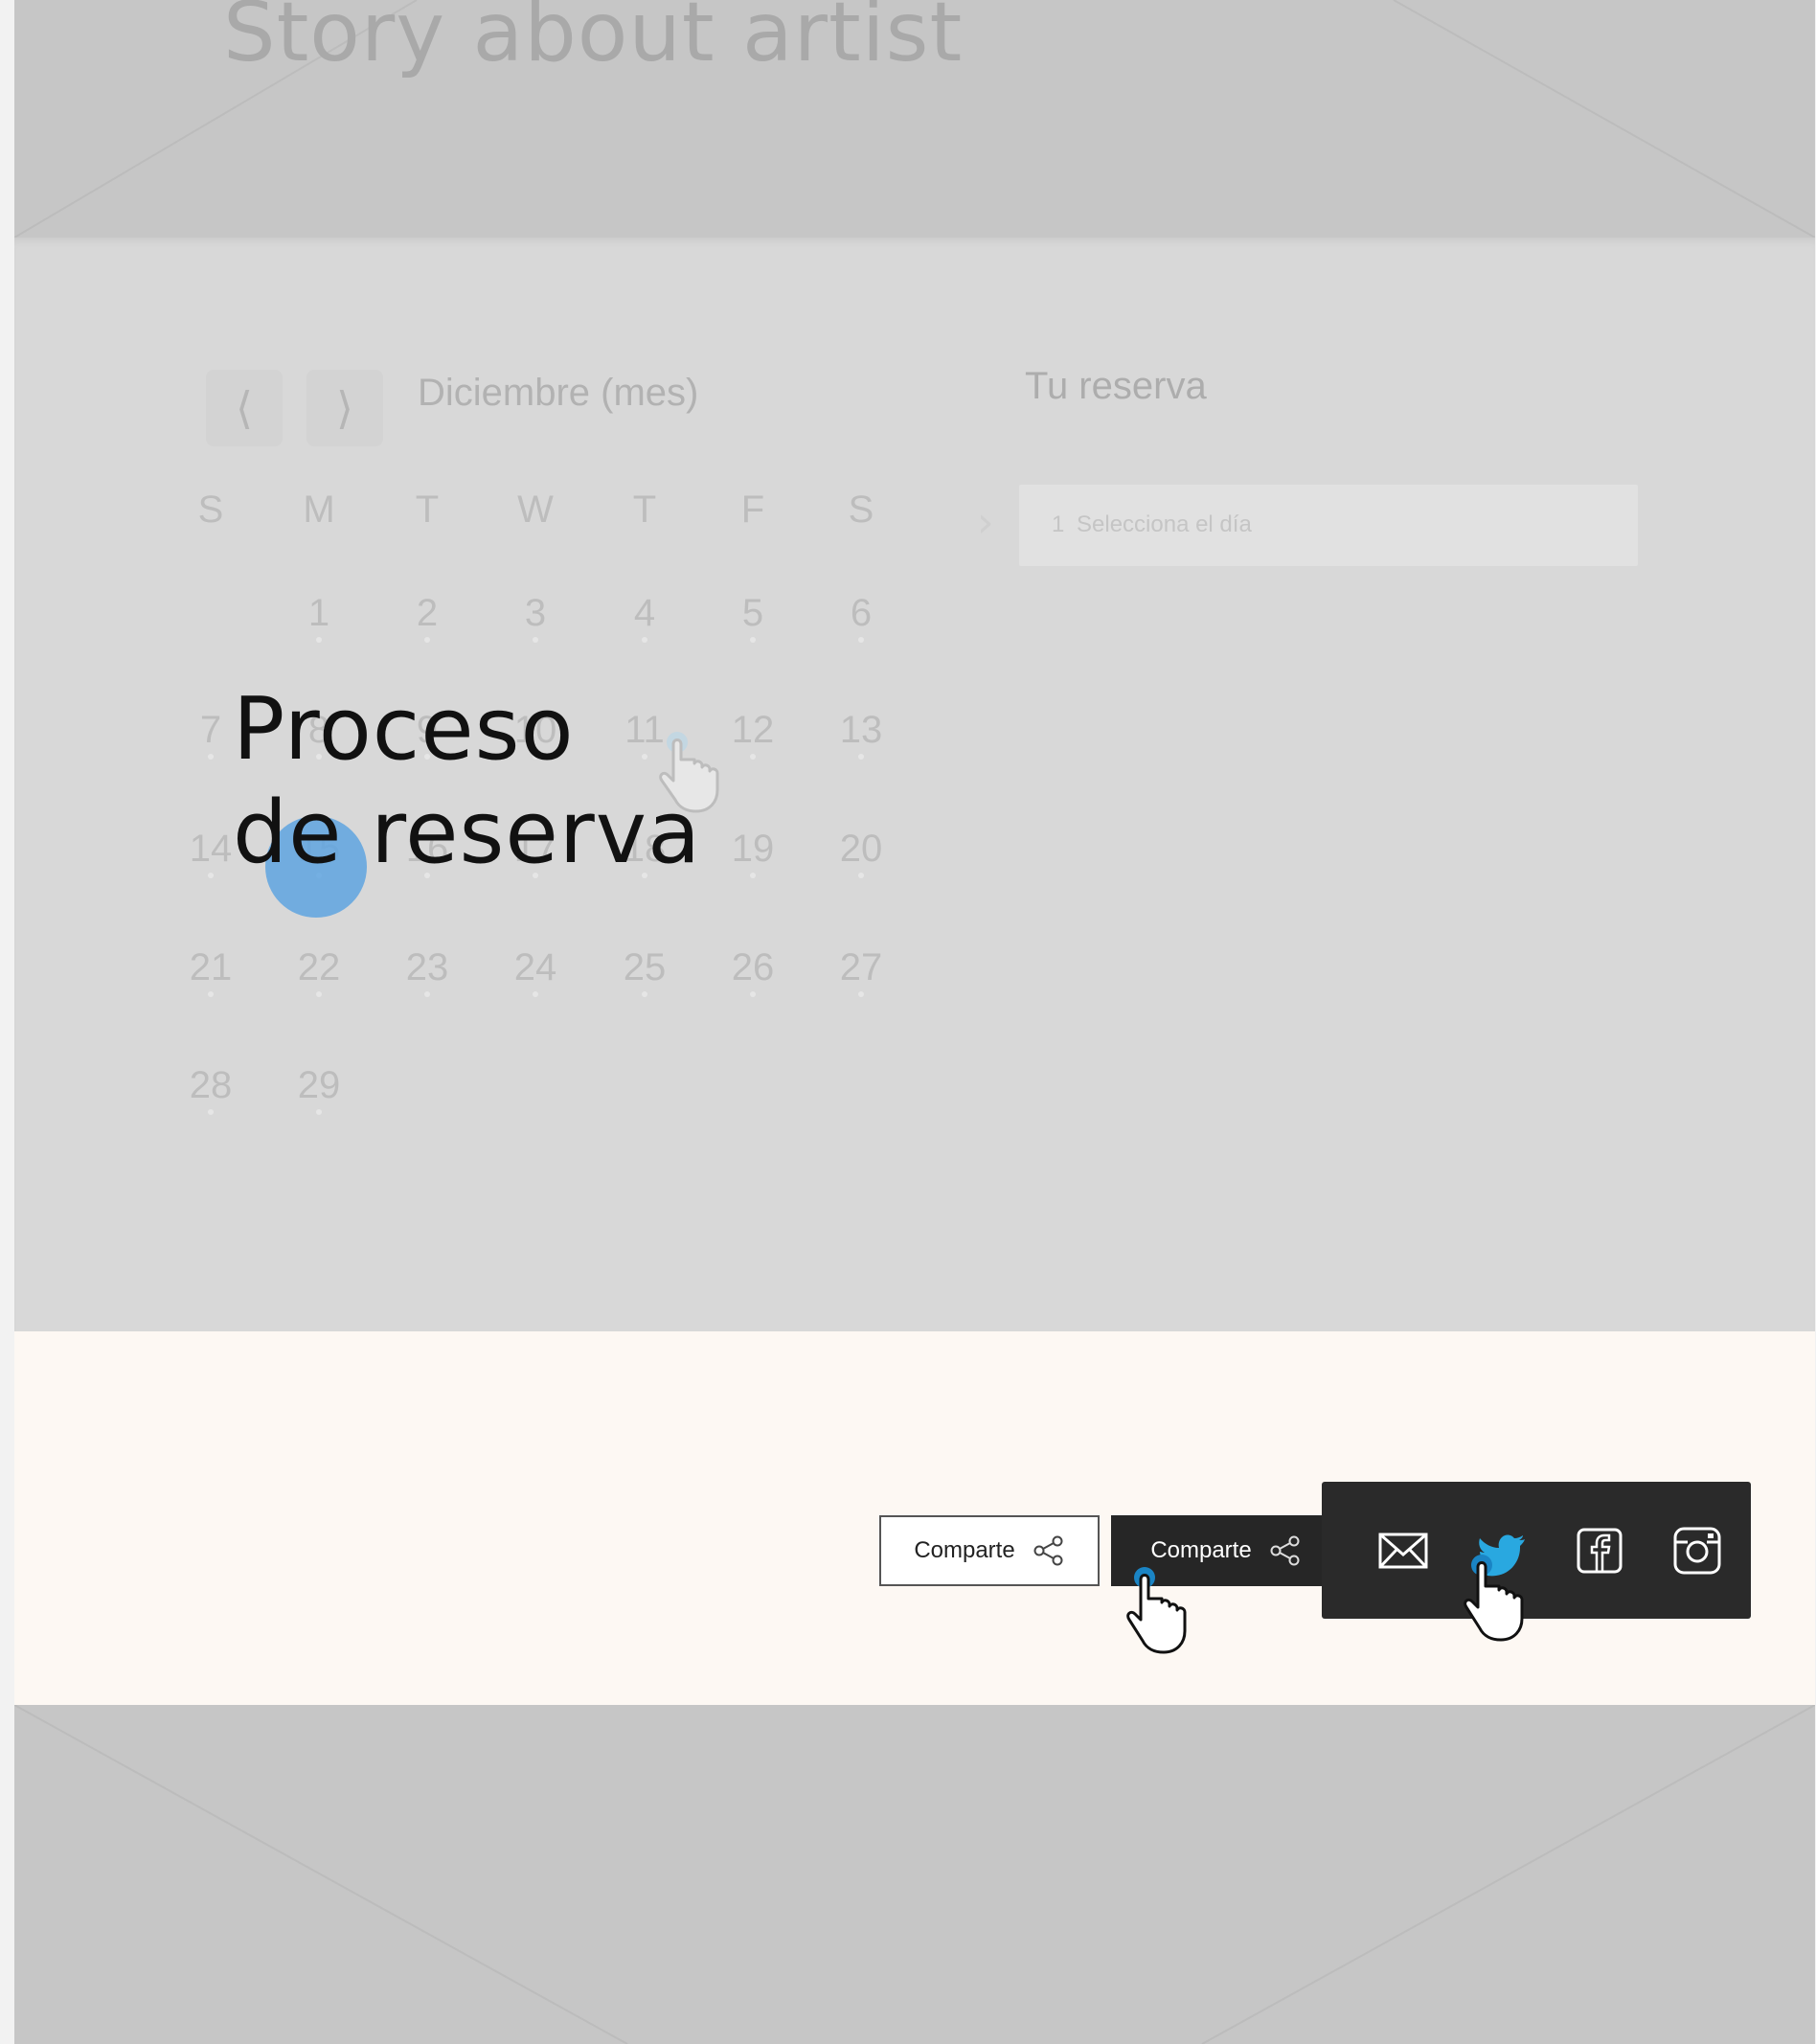 The image size is (1816, 2044). What do you see at coordinates (861, 972) in the screenshot?
I see `calendar-day: 27` at bounding box center [861, 972].